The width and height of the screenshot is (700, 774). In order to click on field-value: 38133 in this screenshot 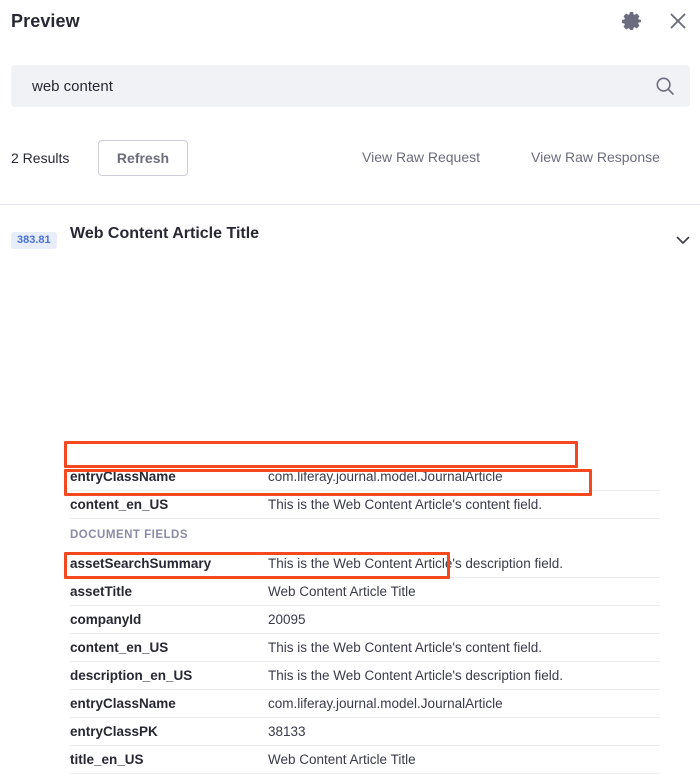, I will do `click(287, 731)`.